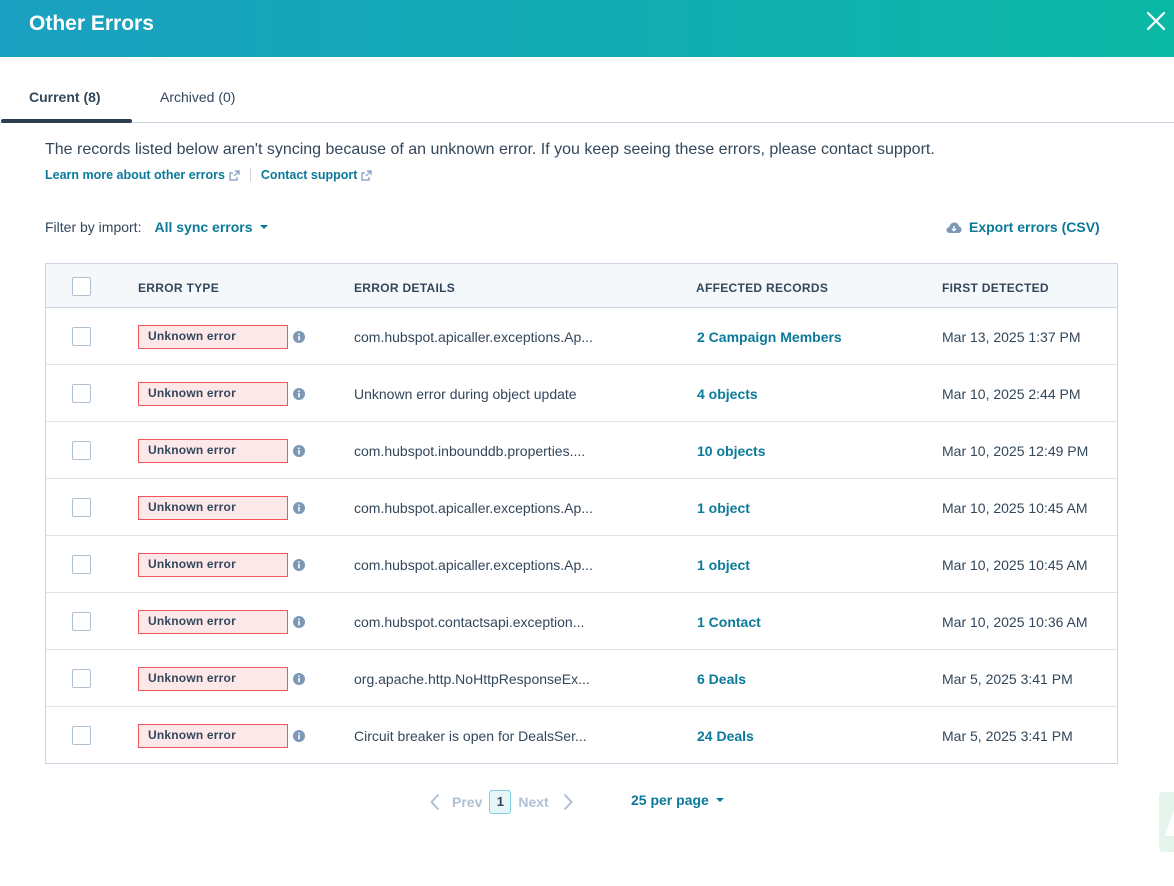 The image size is (1174, 886). What do you see at coordinates (404, 288) in the screenshot?
I see `header-error-details: ERROR DETAILS` at bounding box center [404, 288].